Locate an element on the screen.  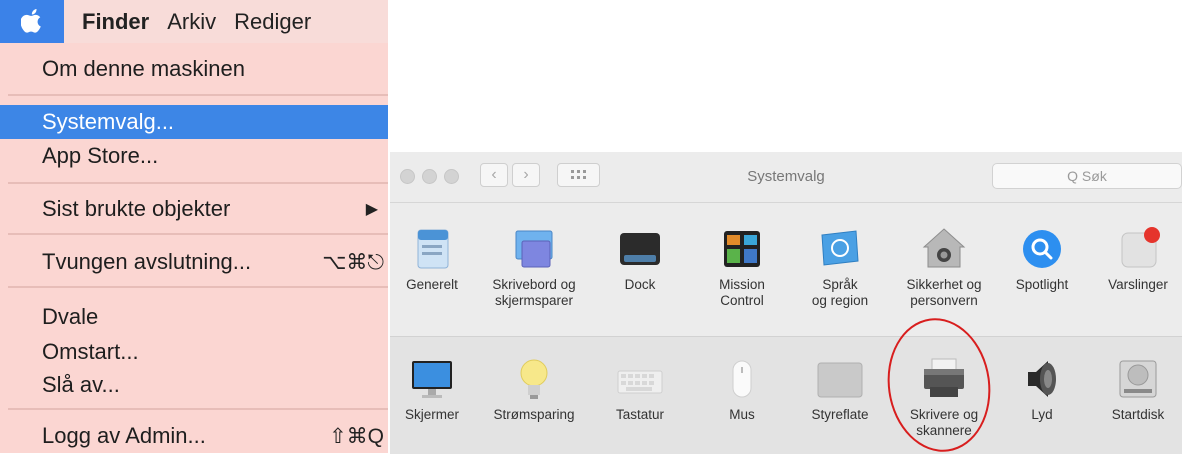
pref-startup-disk: Startdisk is located at coordinates (1138, 390).